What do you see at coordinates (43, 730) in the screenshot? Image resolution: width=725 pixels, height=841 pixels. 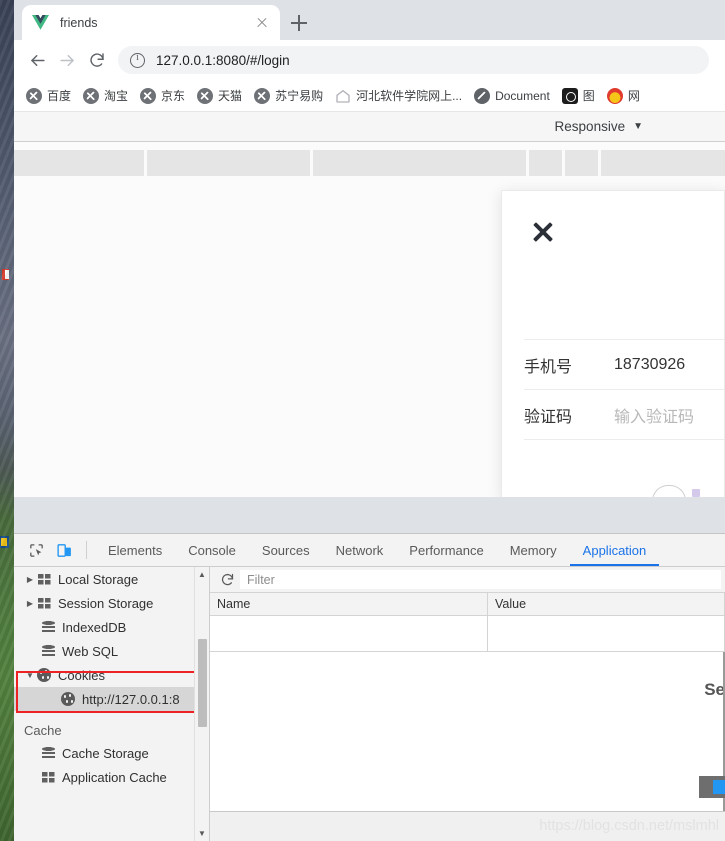 I see `sidebar-section-cache: Cache` at bounding box center [43, 730].